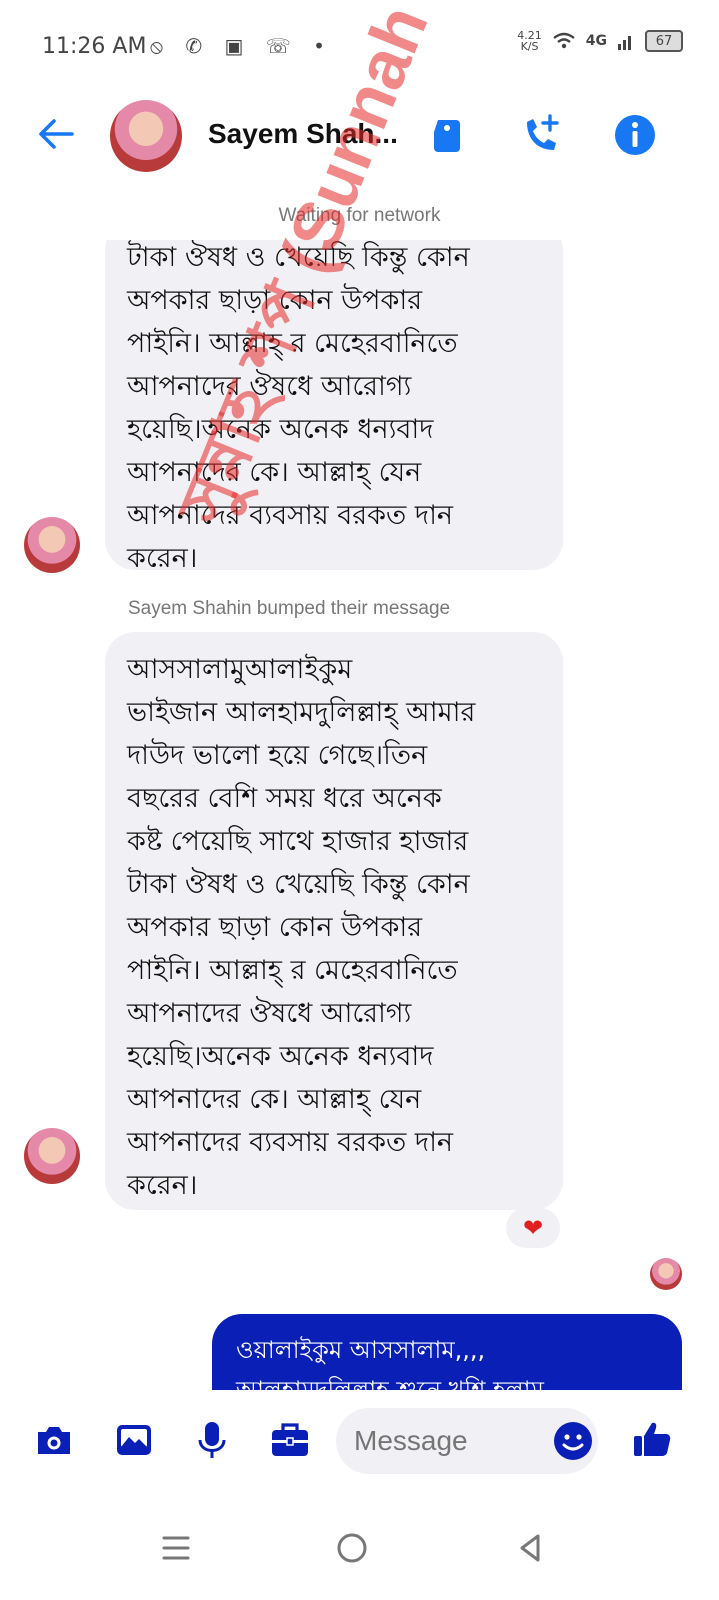  What do you see at coordinates (447, 135) in the screenshot?
I see `tag-icon` at bounding box center [447, 135].